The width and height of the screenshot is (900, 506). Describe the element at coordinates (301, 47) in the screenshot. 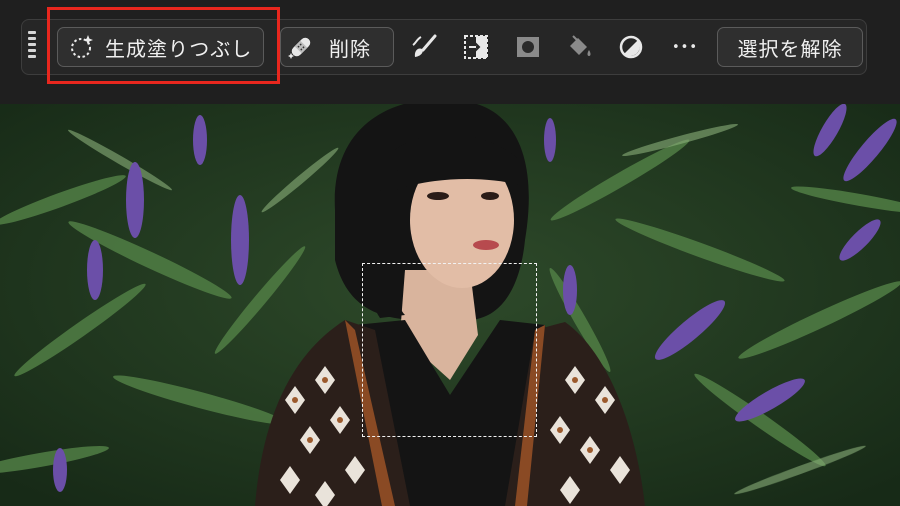

I see `bandage-remove-icon` at that location.